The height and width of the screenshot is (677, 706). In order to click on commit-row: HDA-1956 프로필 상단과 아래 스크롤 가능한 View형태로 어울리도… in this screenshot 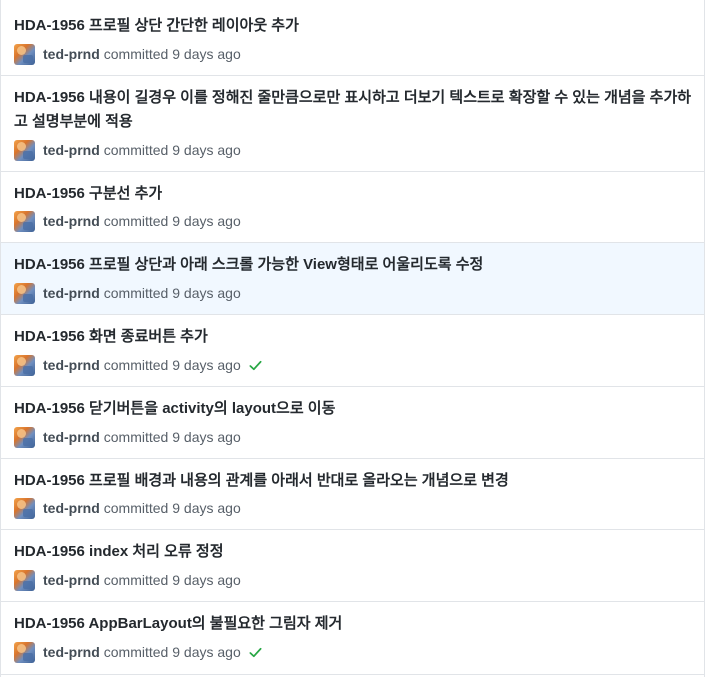, I will do `click(352, 279)`.